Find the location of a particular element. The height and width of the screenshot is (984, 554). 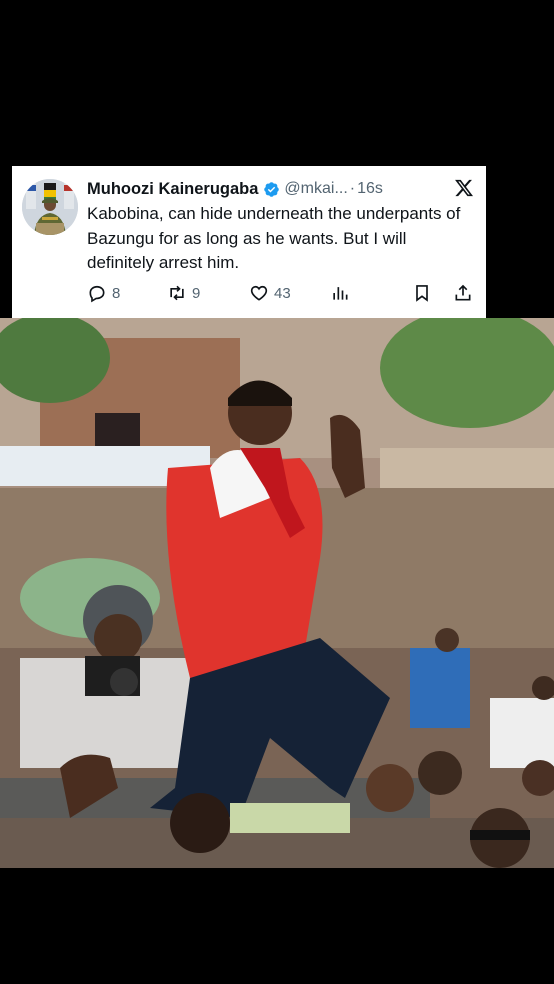

share-button is located at coordinates (463, 293).